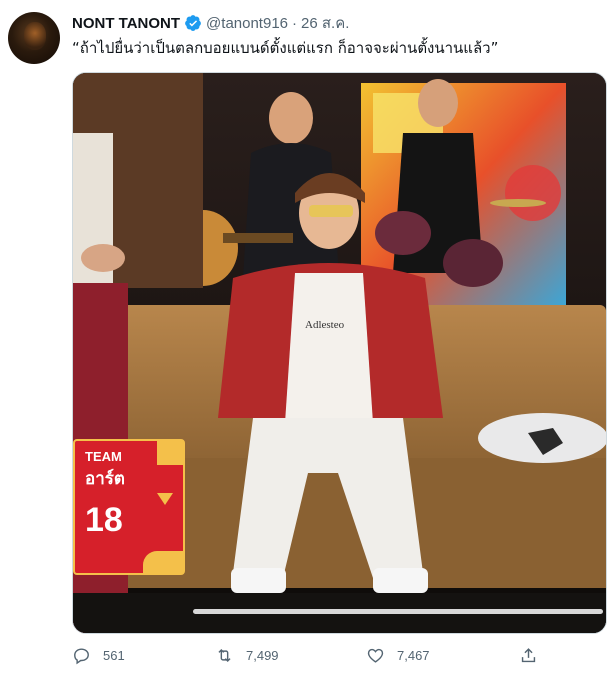 The height and width of the screenshot is (685, 615). What do you see at coordinates (98, 655) in the screenshot?
I see `reply-action: 561` at bounding box center [98, 655].